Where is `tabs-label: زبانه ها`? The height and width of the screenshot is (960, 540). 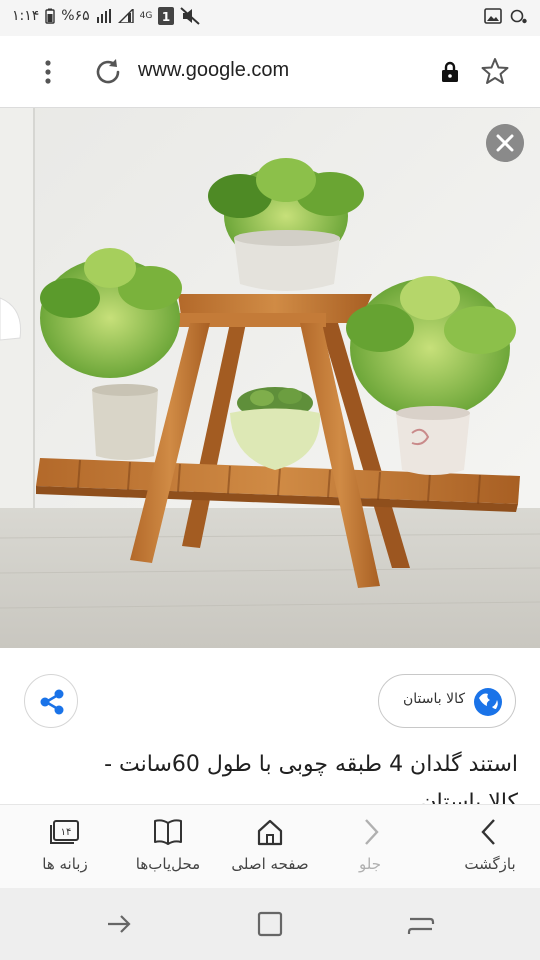 tabs-label: زبانه ها is located at coordinates (65, 864).